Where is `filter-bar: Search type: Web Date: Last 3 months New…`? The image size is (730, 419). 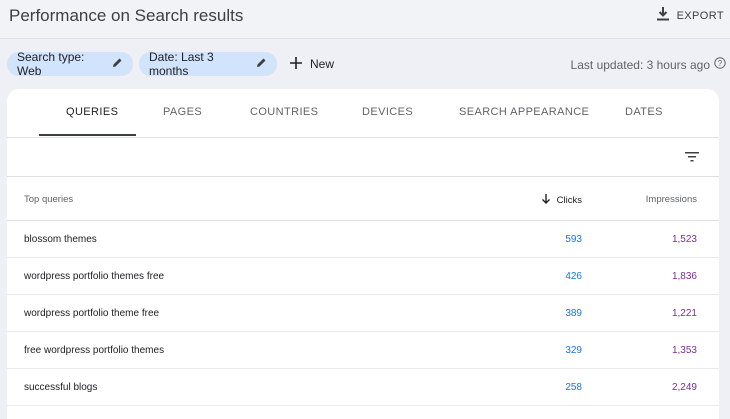
filter-bar: Search type: Web Date: Last 3 months New… is located at coordinates (365, 63).